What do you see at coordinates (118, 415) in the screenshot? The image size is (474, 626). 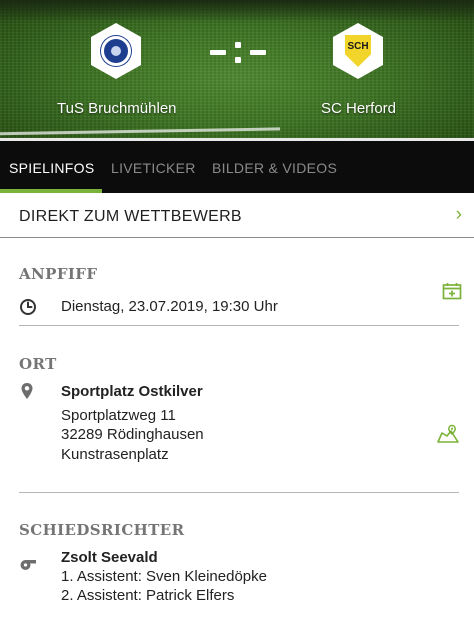 I see `venue-street: Sportplatzweg 11` at bounding box center [118, 415].